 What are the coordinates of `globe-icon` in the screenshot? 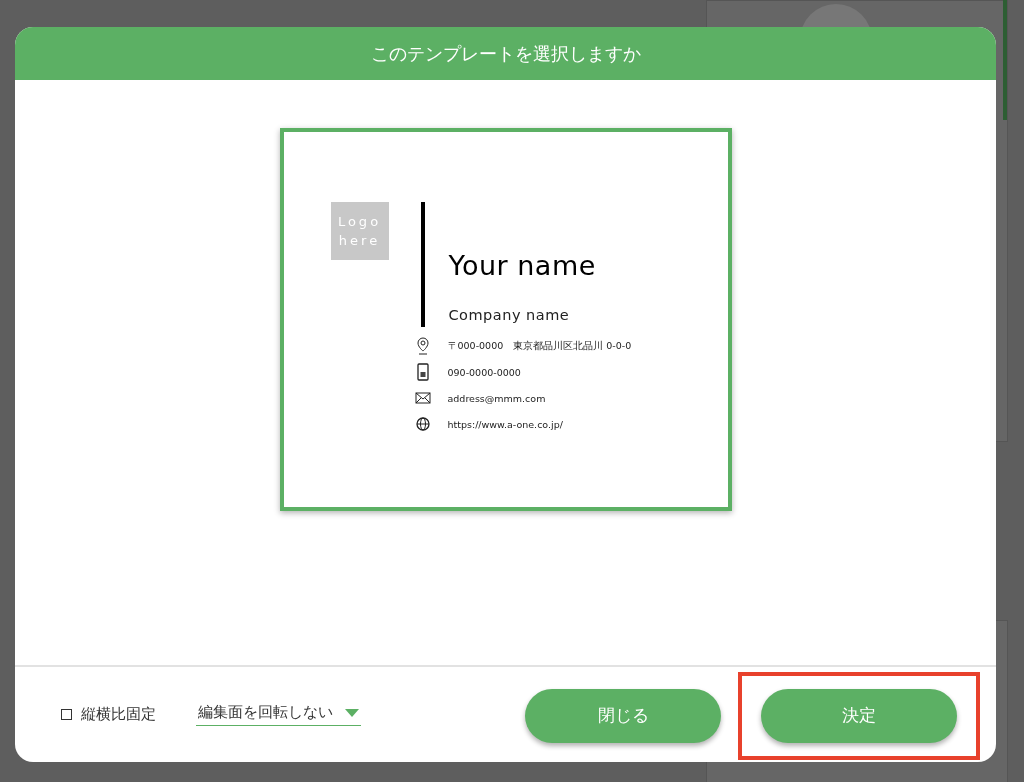 It's located at (422, 424).